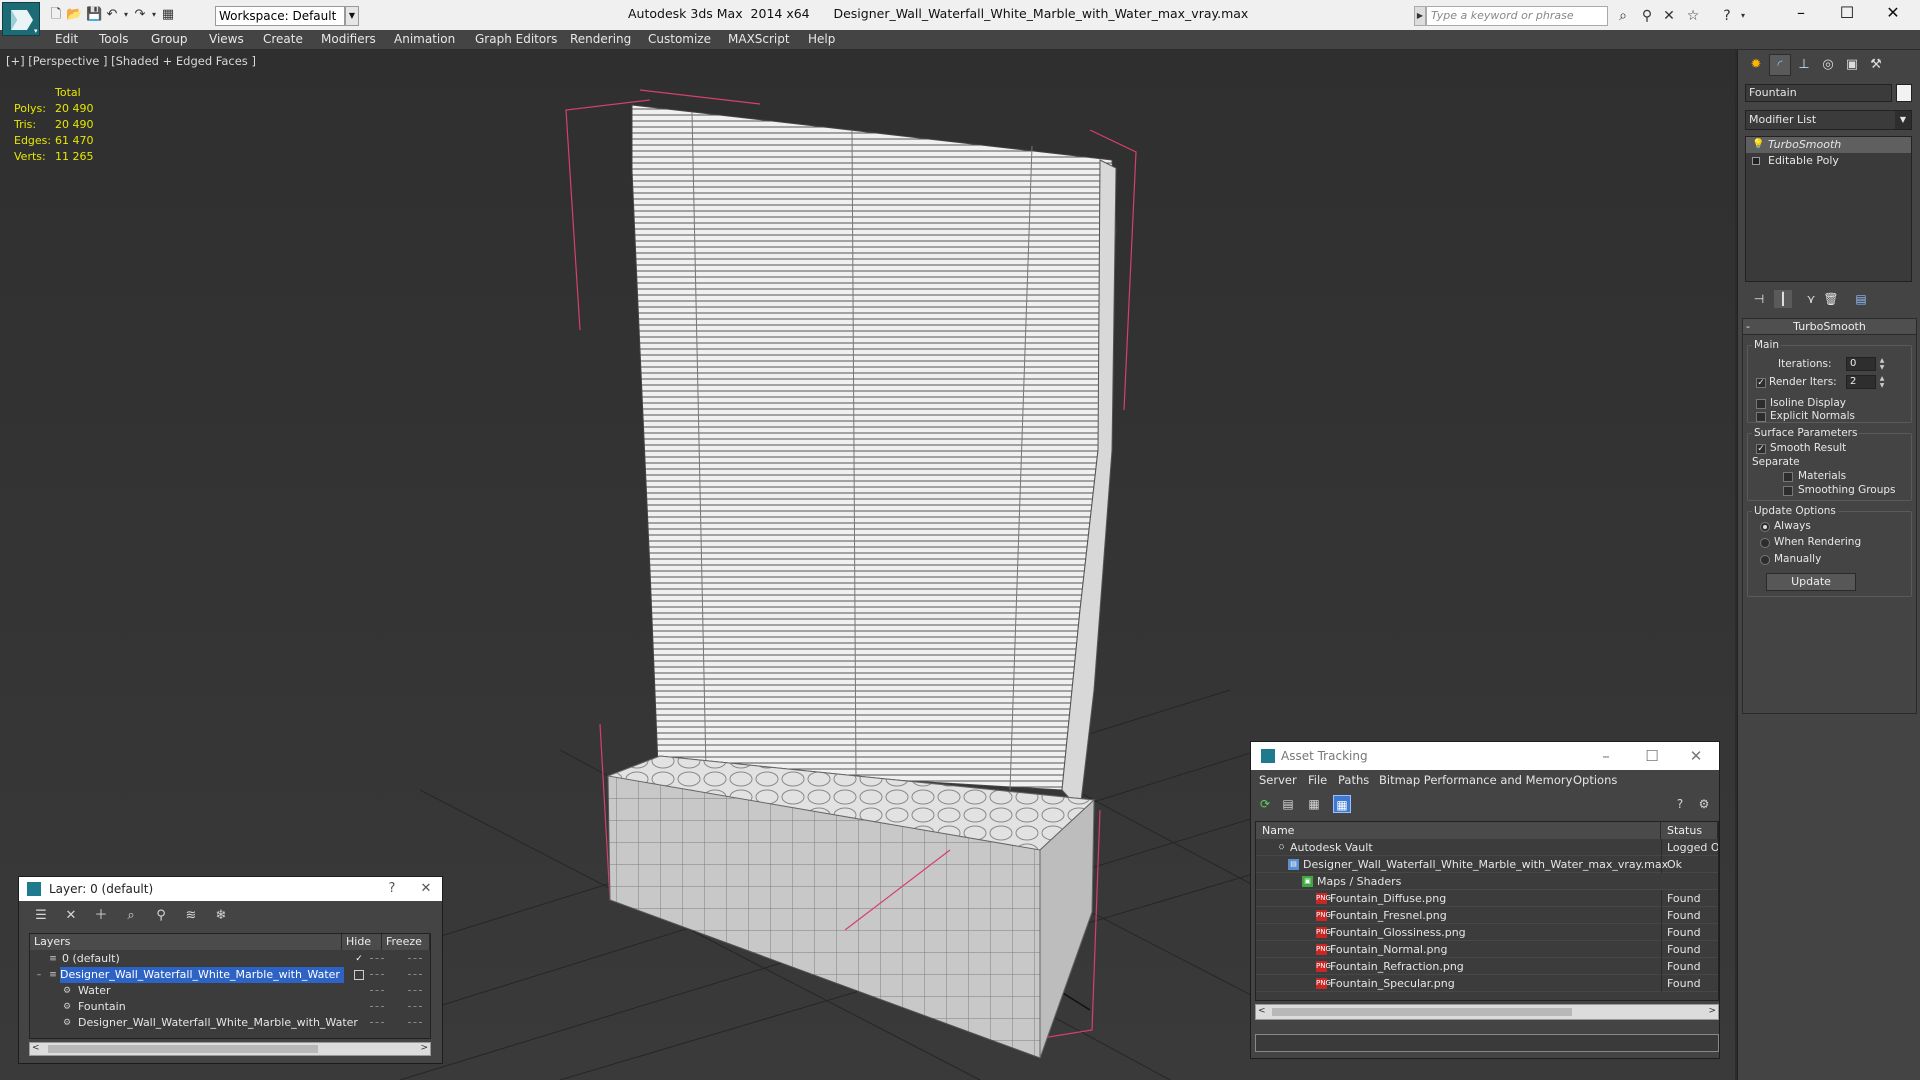 Image resolution: width=1920 pixels, height=1080 pixels. Describe the element at coordinates (1765, 560) in the screenshot. I see `update-manually-radio` at that location.